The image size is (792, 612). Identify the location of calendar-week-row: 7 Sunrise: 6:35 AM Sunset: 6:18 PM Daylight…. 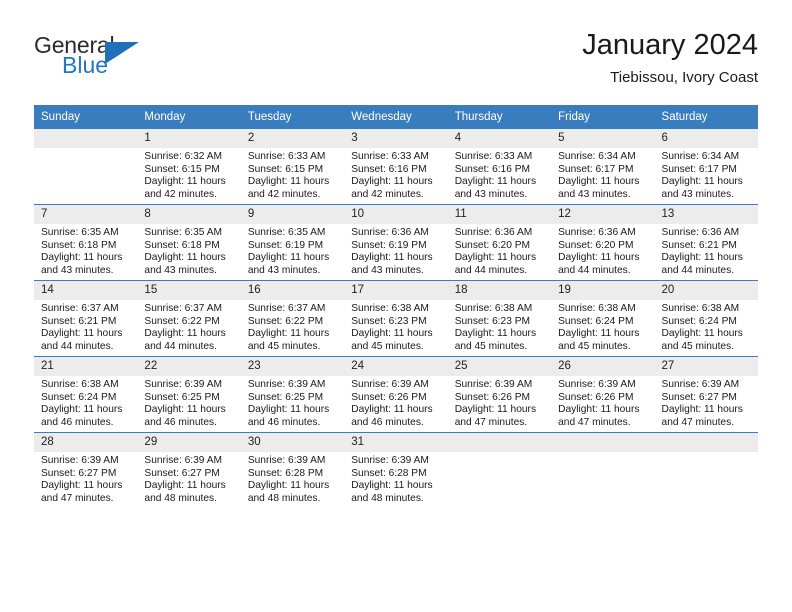
(396, 242).